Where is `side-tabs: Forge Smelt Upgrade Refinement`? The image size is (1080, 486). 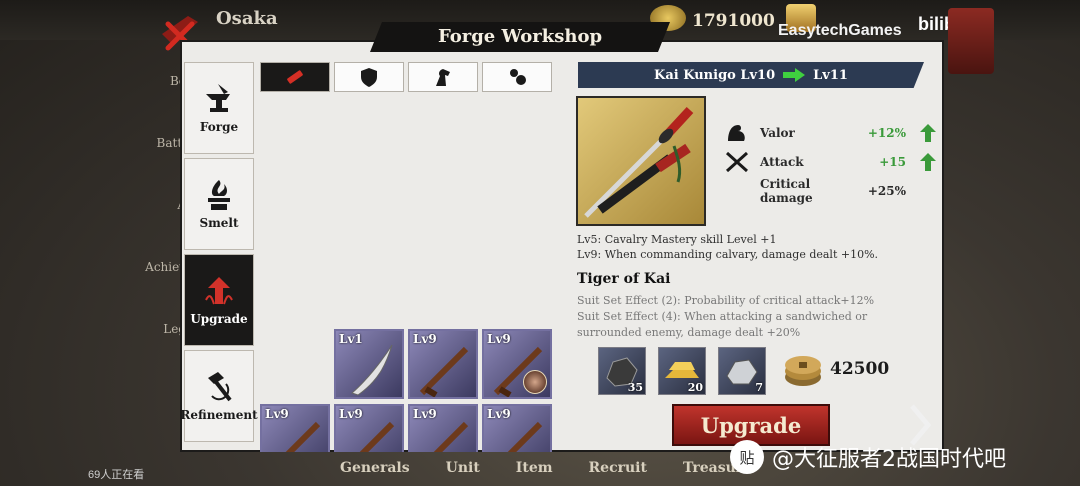
side-tabs: Forge Smelt Upgrade Refinement is located at coordinates (219, 254).